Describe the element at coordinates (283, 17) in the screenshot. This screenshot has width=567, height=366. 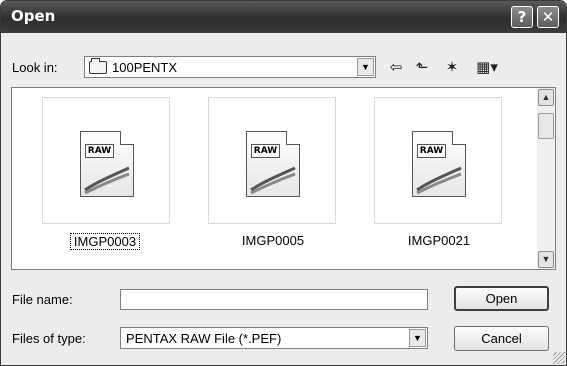
I see `title-bar: Open ? ✕` at that location.